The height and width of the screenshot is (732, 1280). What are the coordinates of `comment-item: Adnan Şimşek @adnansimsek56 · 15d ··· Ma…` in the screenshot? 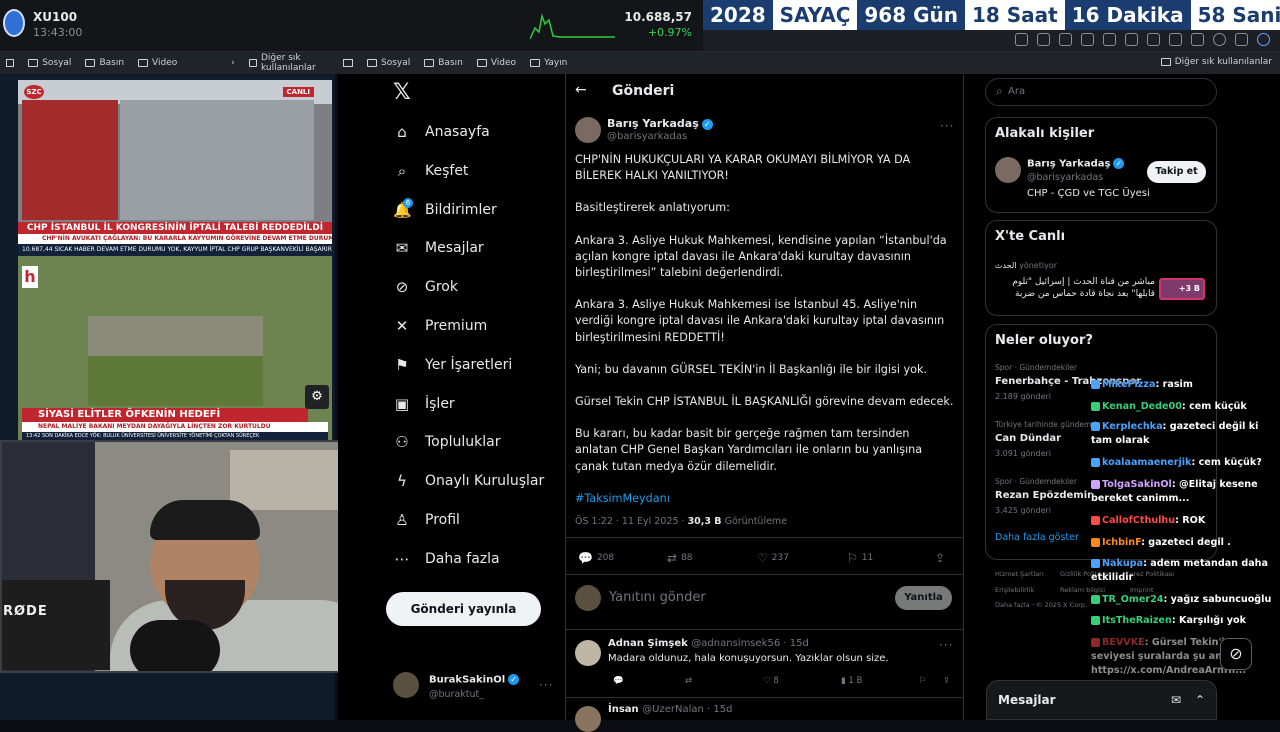 It's located at (765, 668).